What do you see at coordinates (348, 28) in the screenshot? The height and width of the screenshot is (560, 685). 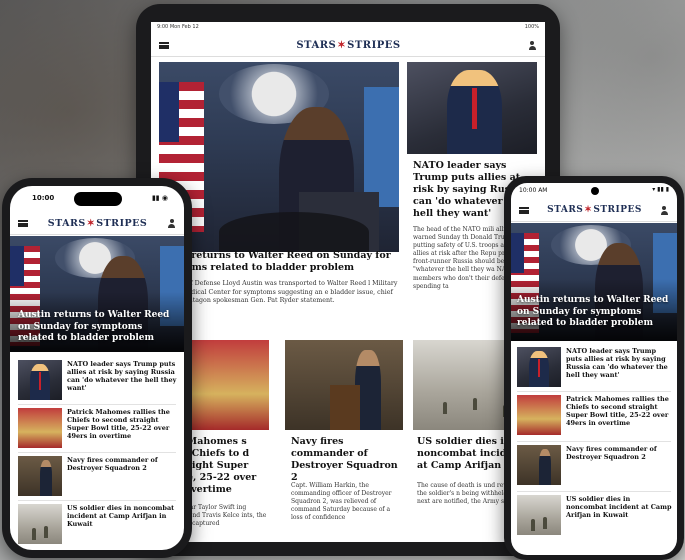 I see `tablet-status-bar: 9:00 Mon Feb 12 100%` at bounding box center [348, 28].